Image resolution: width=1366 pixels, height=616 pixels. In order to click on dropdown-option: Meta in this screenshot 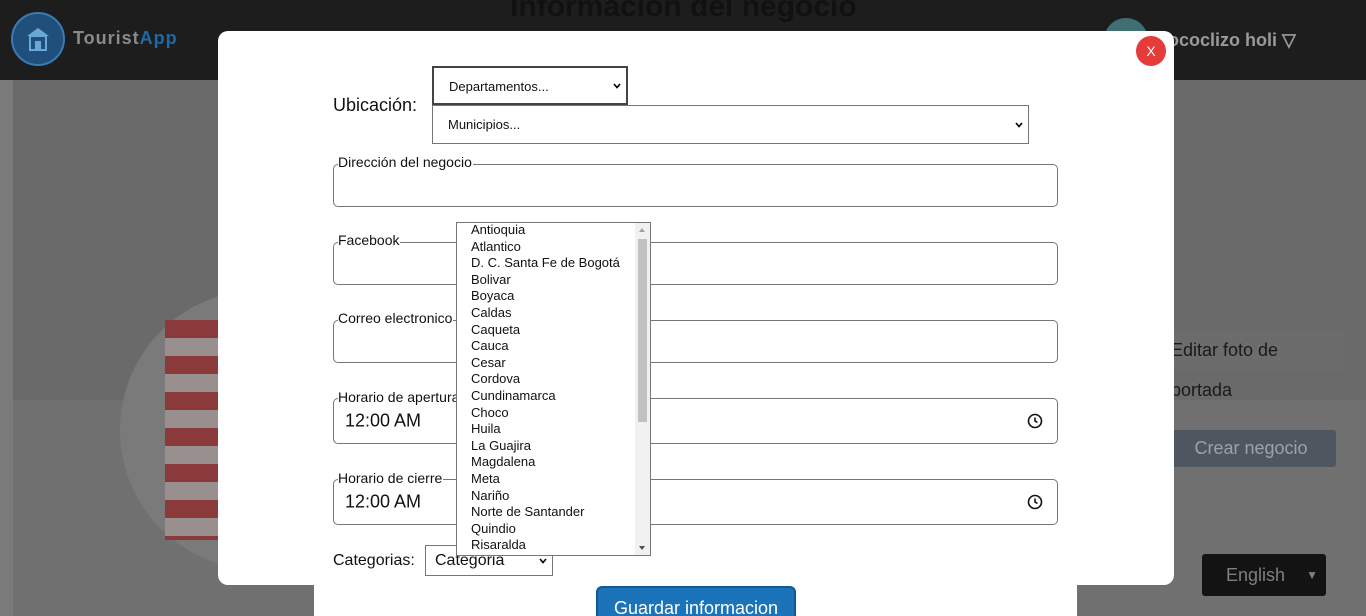, I will do `click(485, 479)`.